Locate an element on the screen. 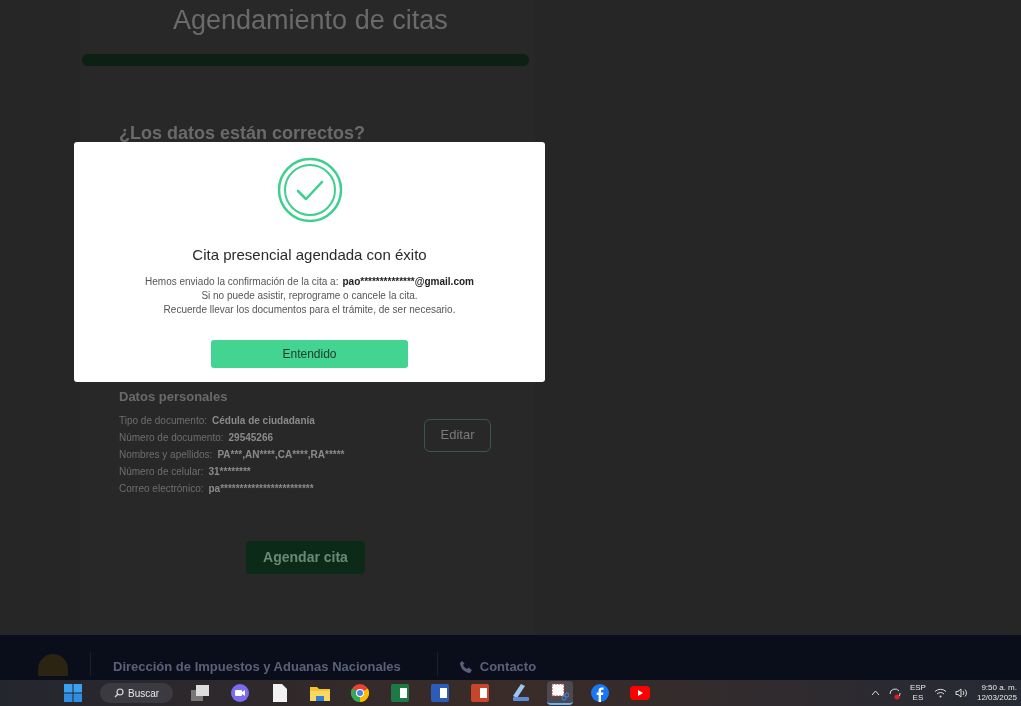 Image resolution: width=1021 pixels, height=706 pixels. scanner-icon is located at coordinates (520, 693).